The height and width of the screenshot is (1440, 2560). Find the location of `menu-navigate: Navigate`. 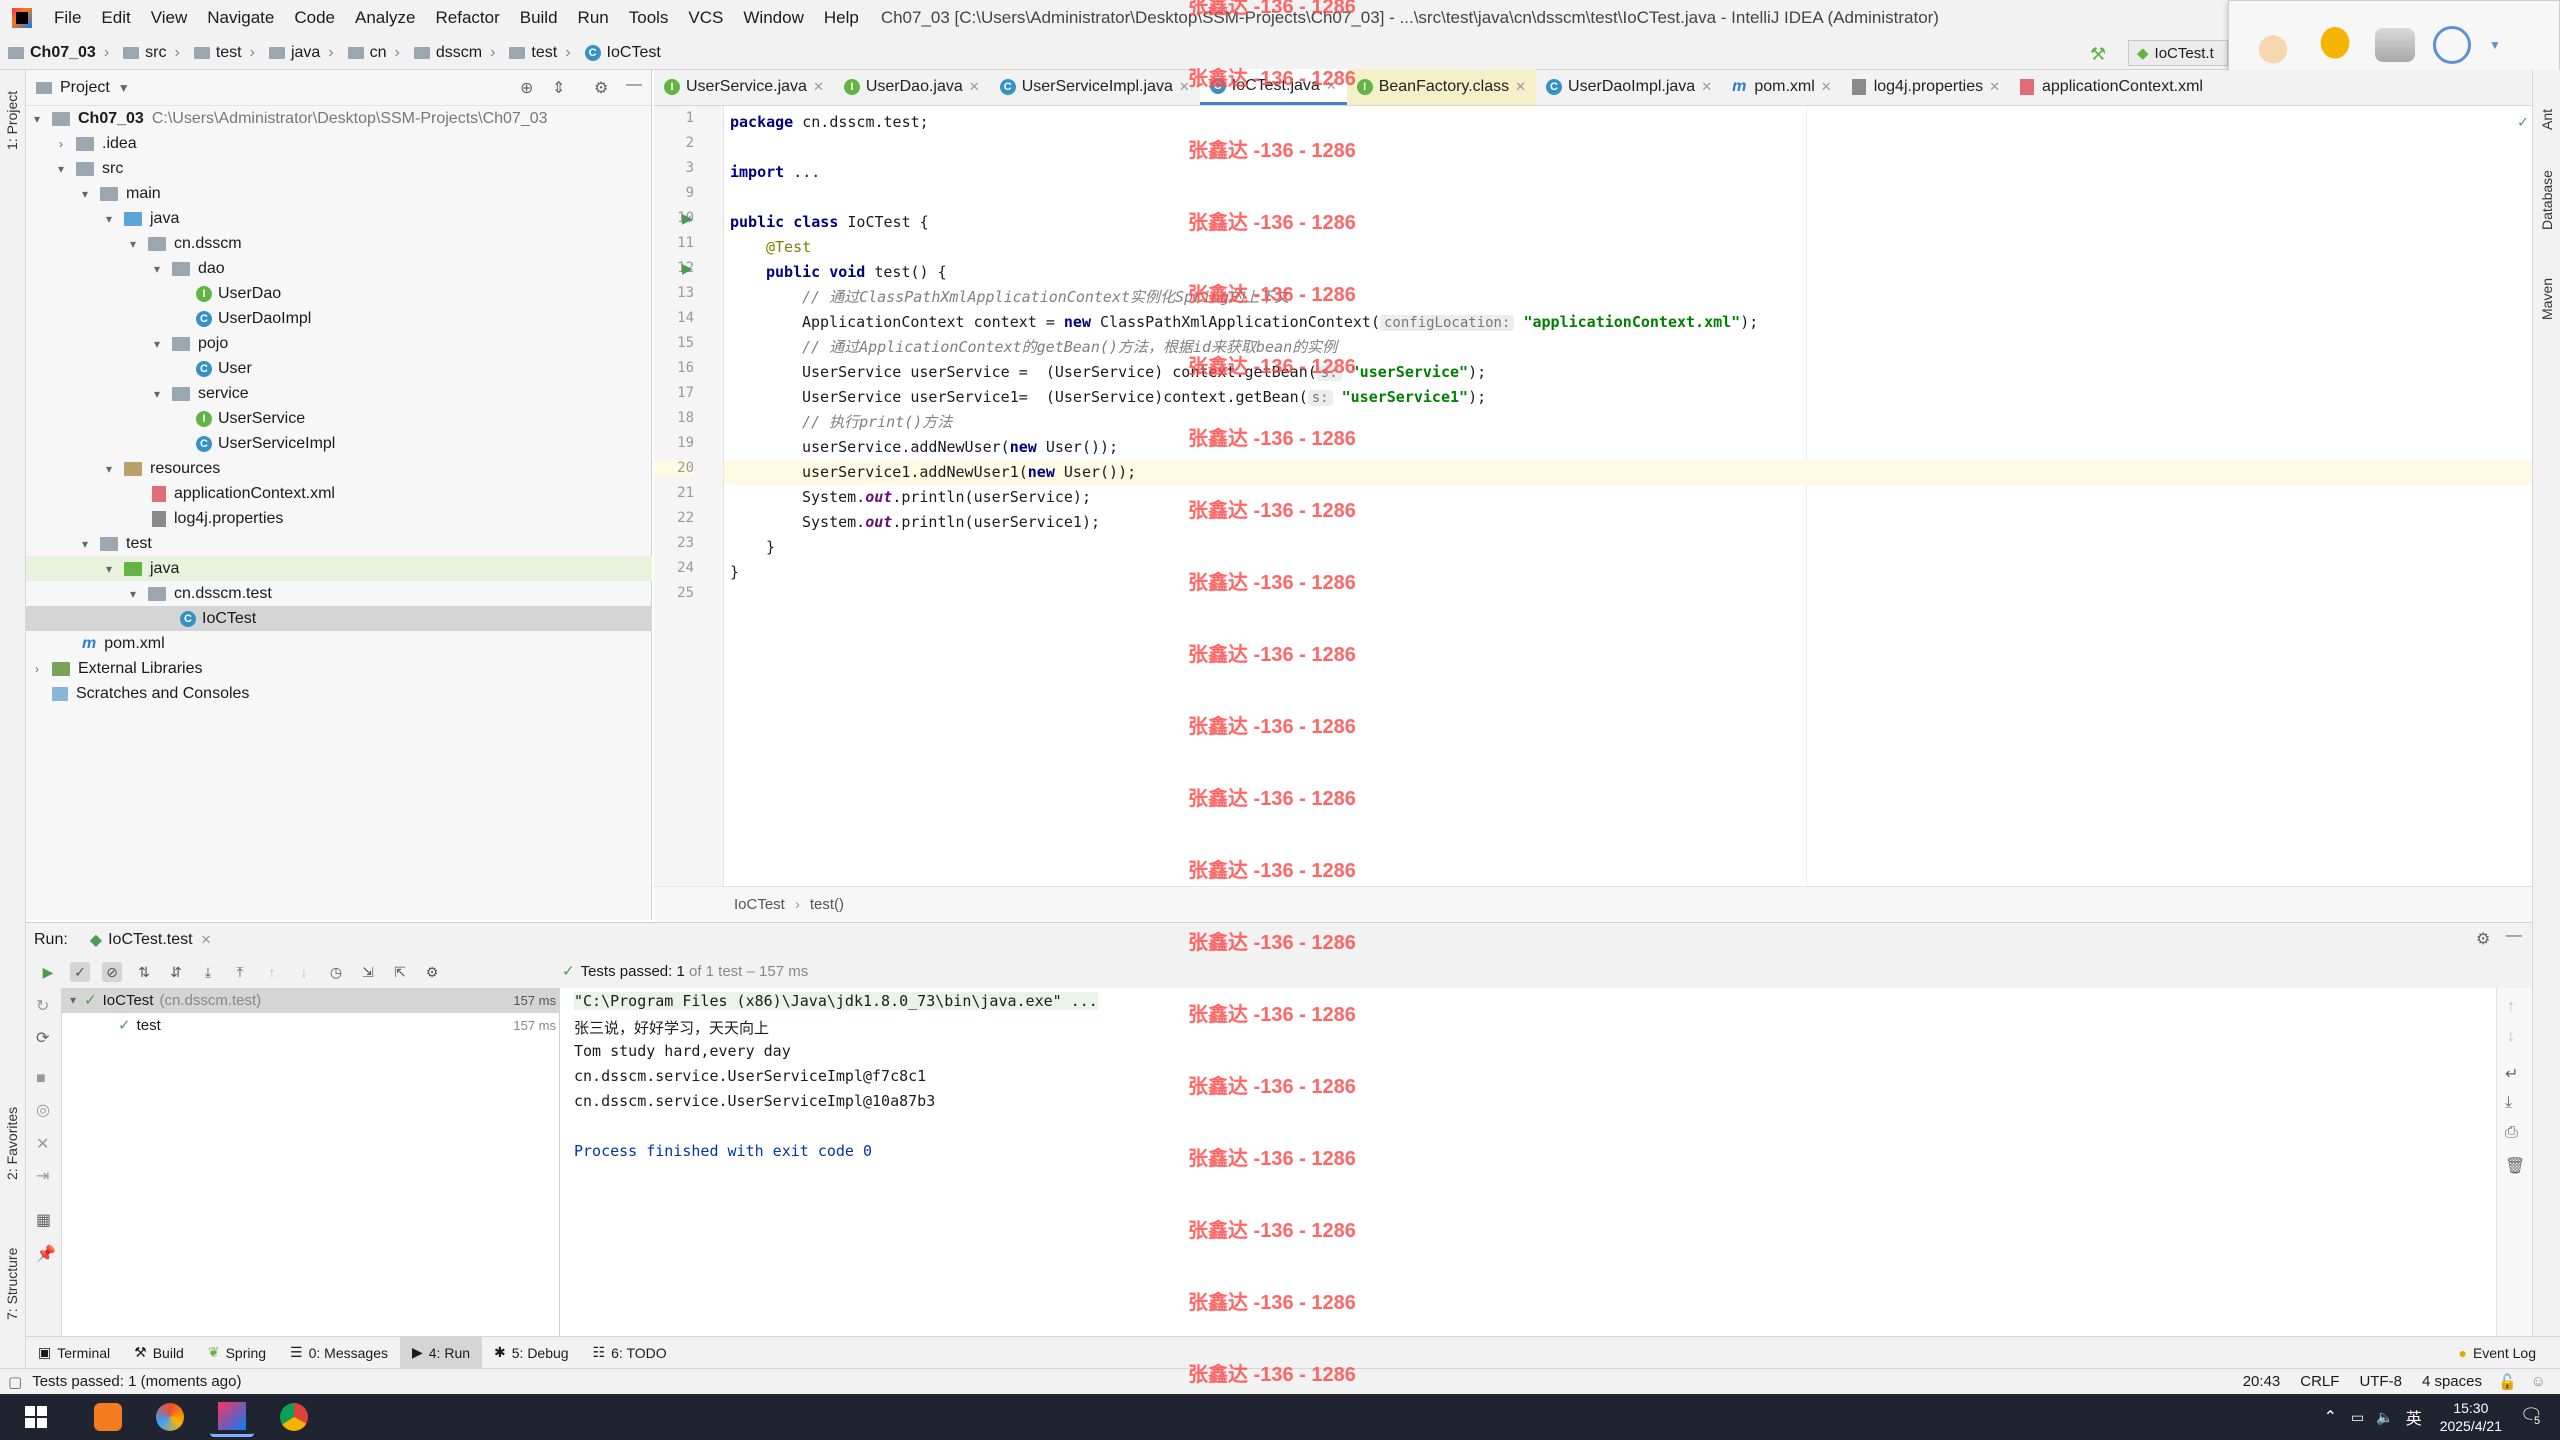

menu-navigate: Navigate is located at coordinates (240, 18).